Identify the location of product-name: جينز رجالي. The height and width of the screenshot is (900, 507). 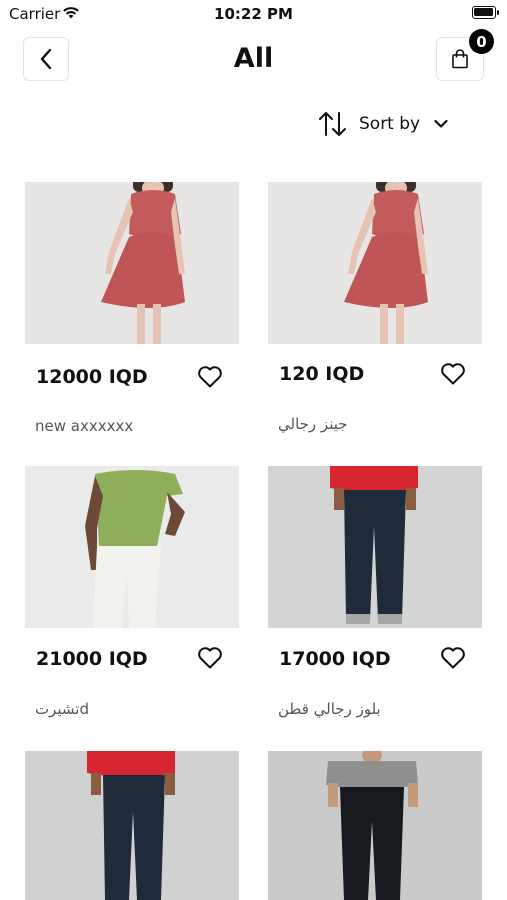
(313, 424).